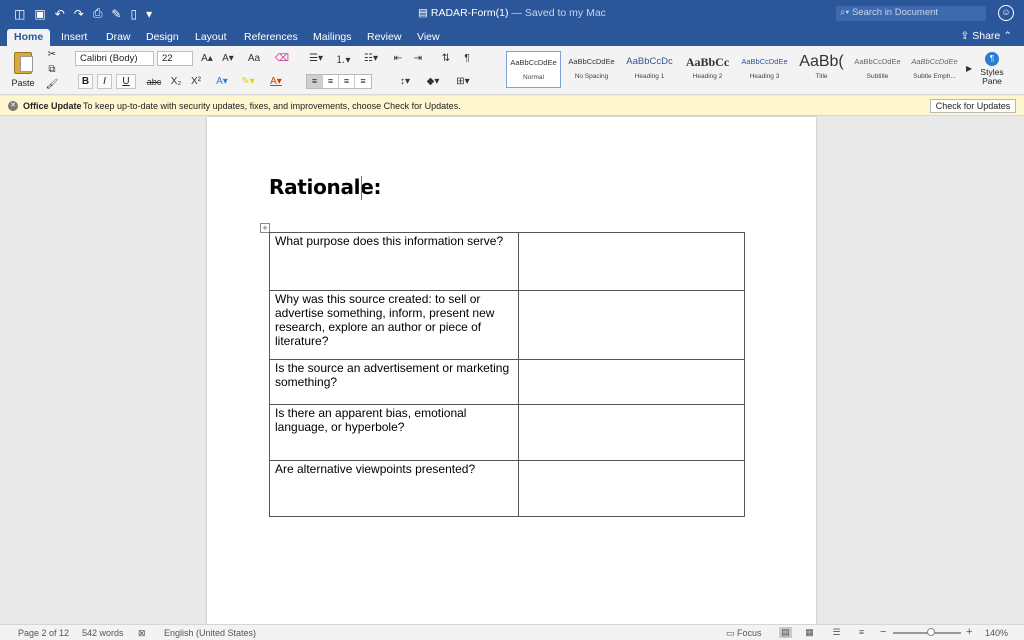  I want to click on font-name-select: Calibri (Body), so click(114, 58).